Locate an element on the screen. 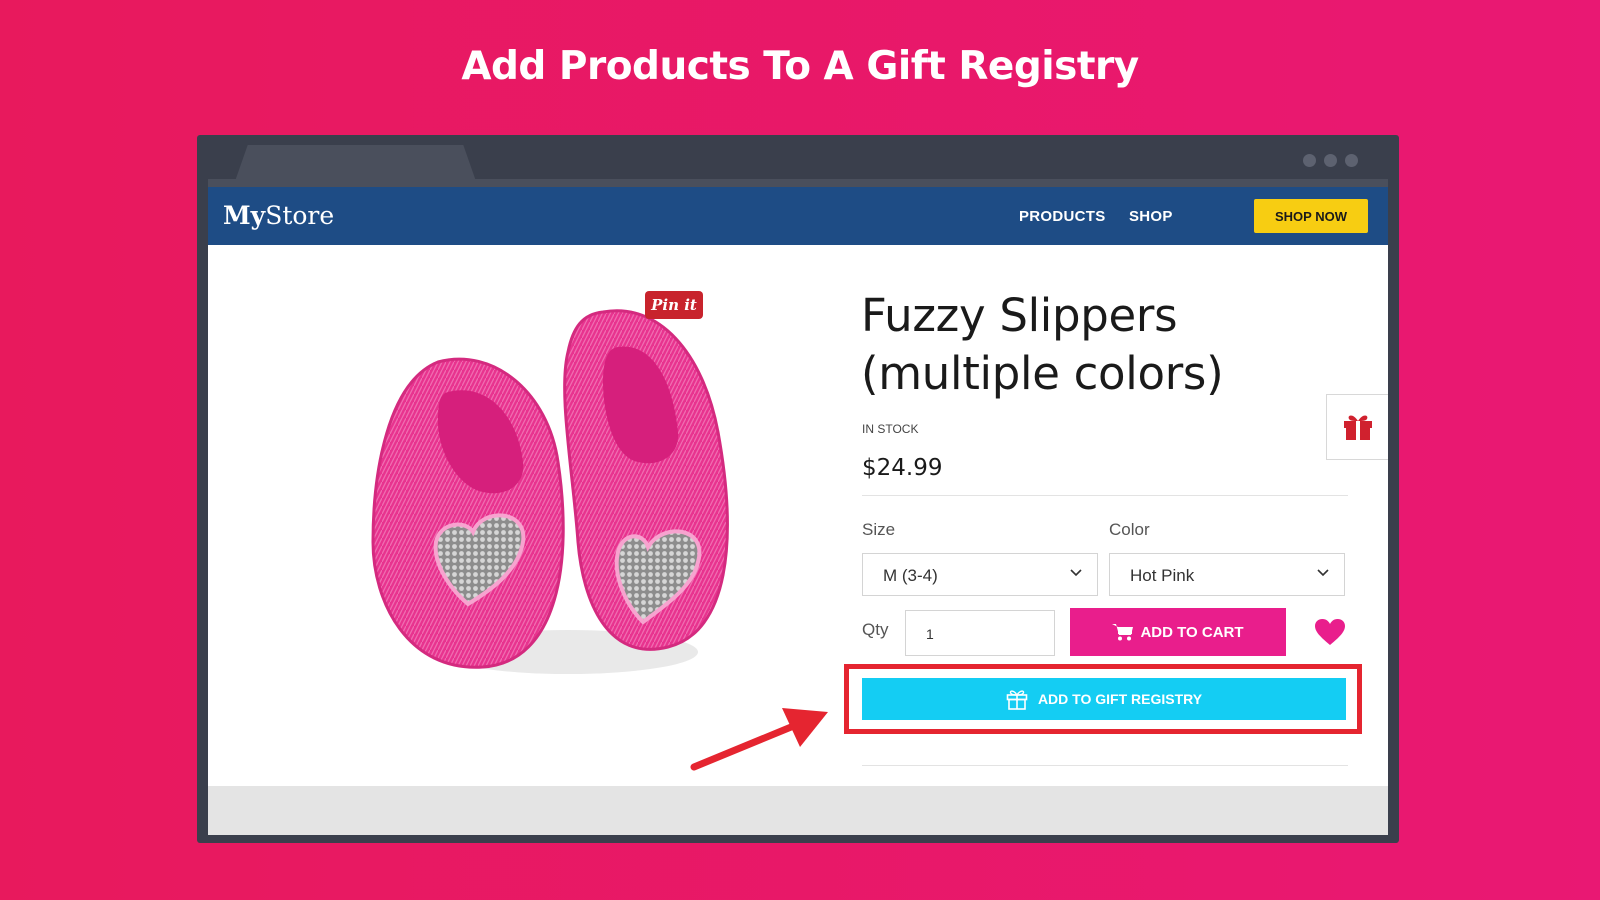 The height and width of the screenshot is (900, 1600). product-title: Fuzzy Slippers (multiple colors) is located at coordinates (1042, 344).